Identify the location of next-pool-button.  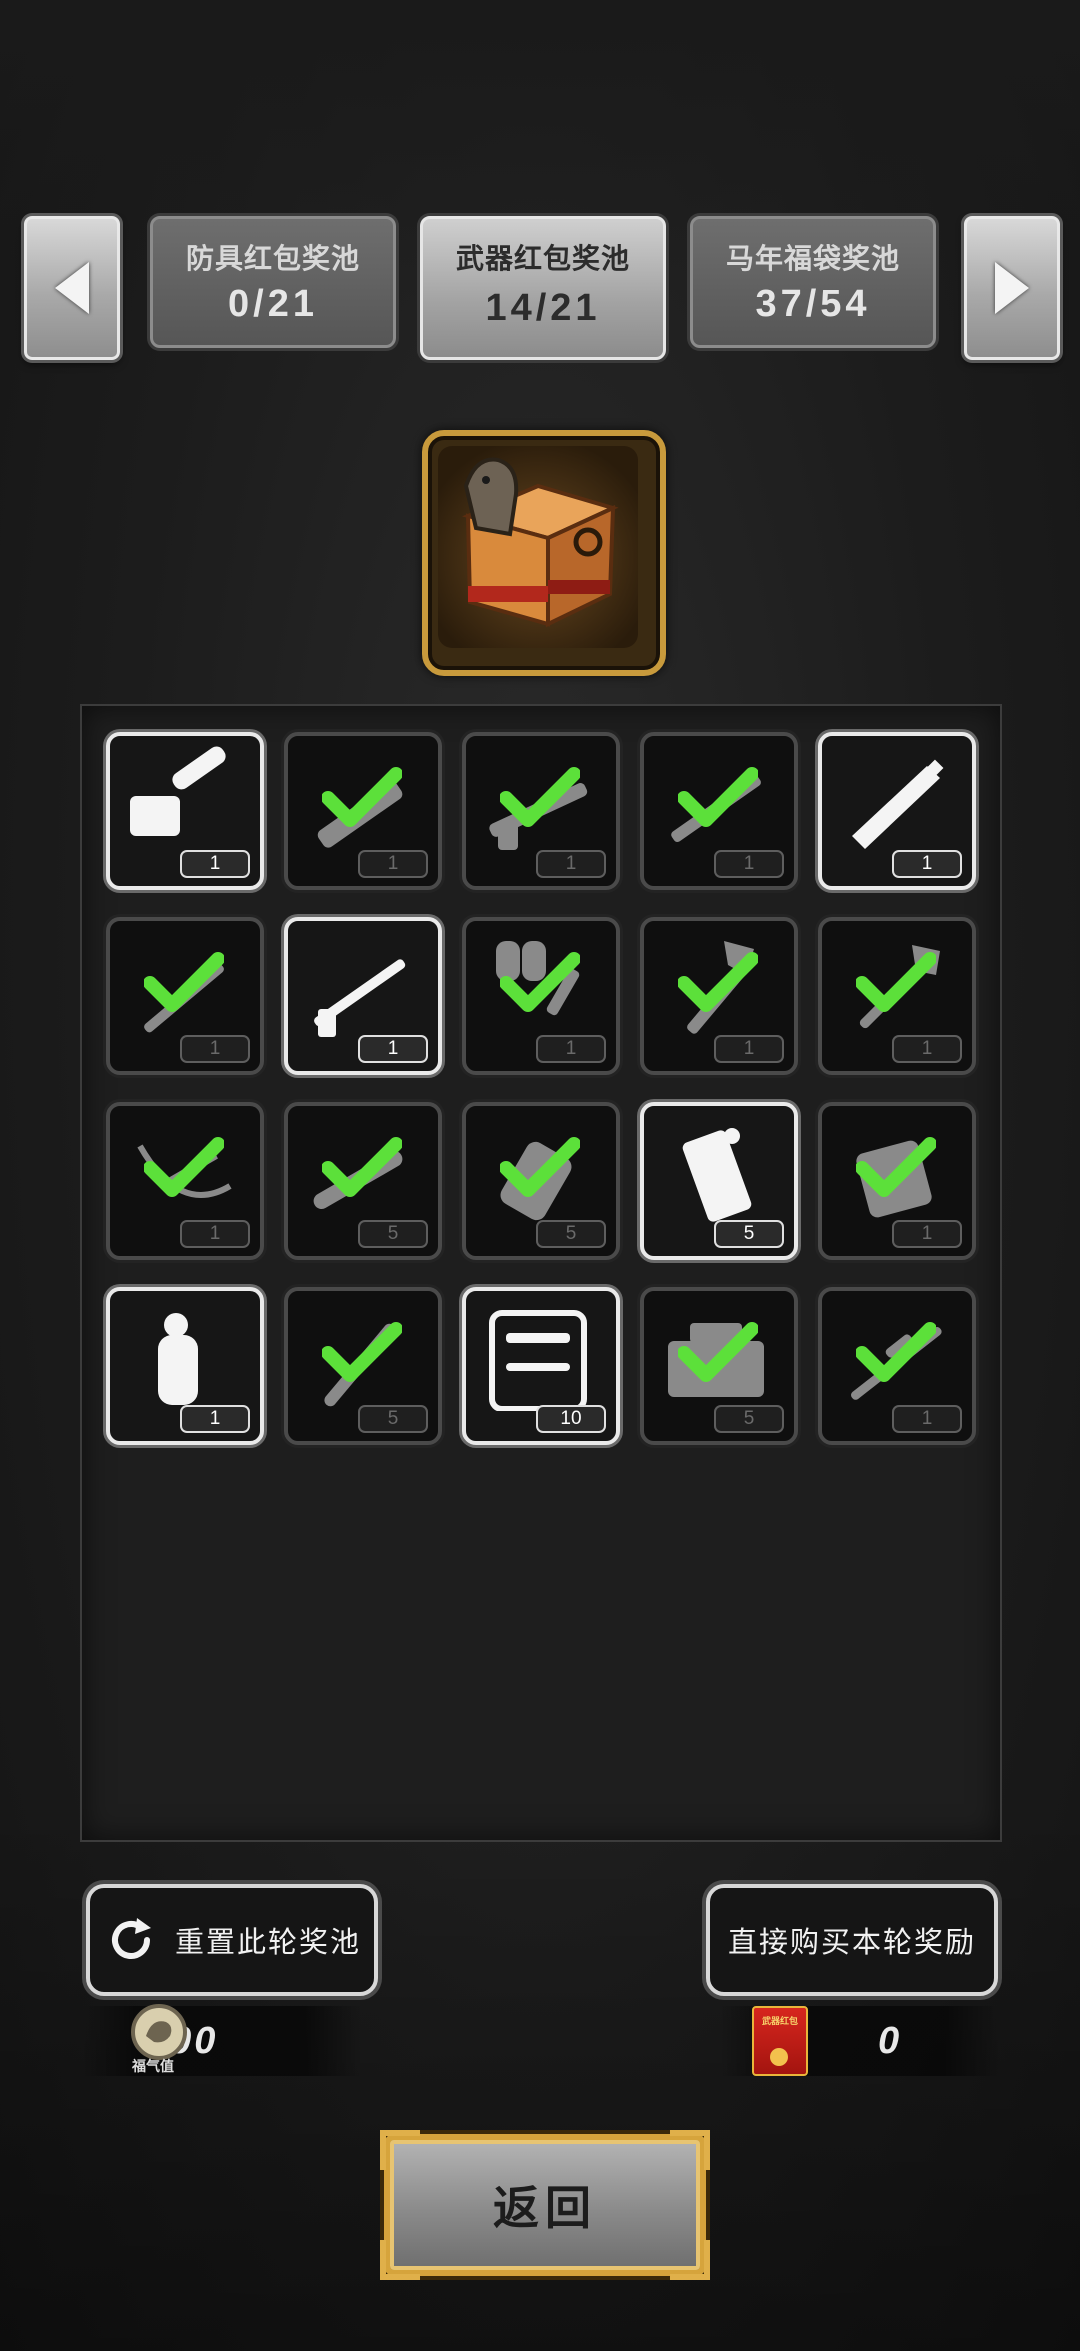
(1012, 288).